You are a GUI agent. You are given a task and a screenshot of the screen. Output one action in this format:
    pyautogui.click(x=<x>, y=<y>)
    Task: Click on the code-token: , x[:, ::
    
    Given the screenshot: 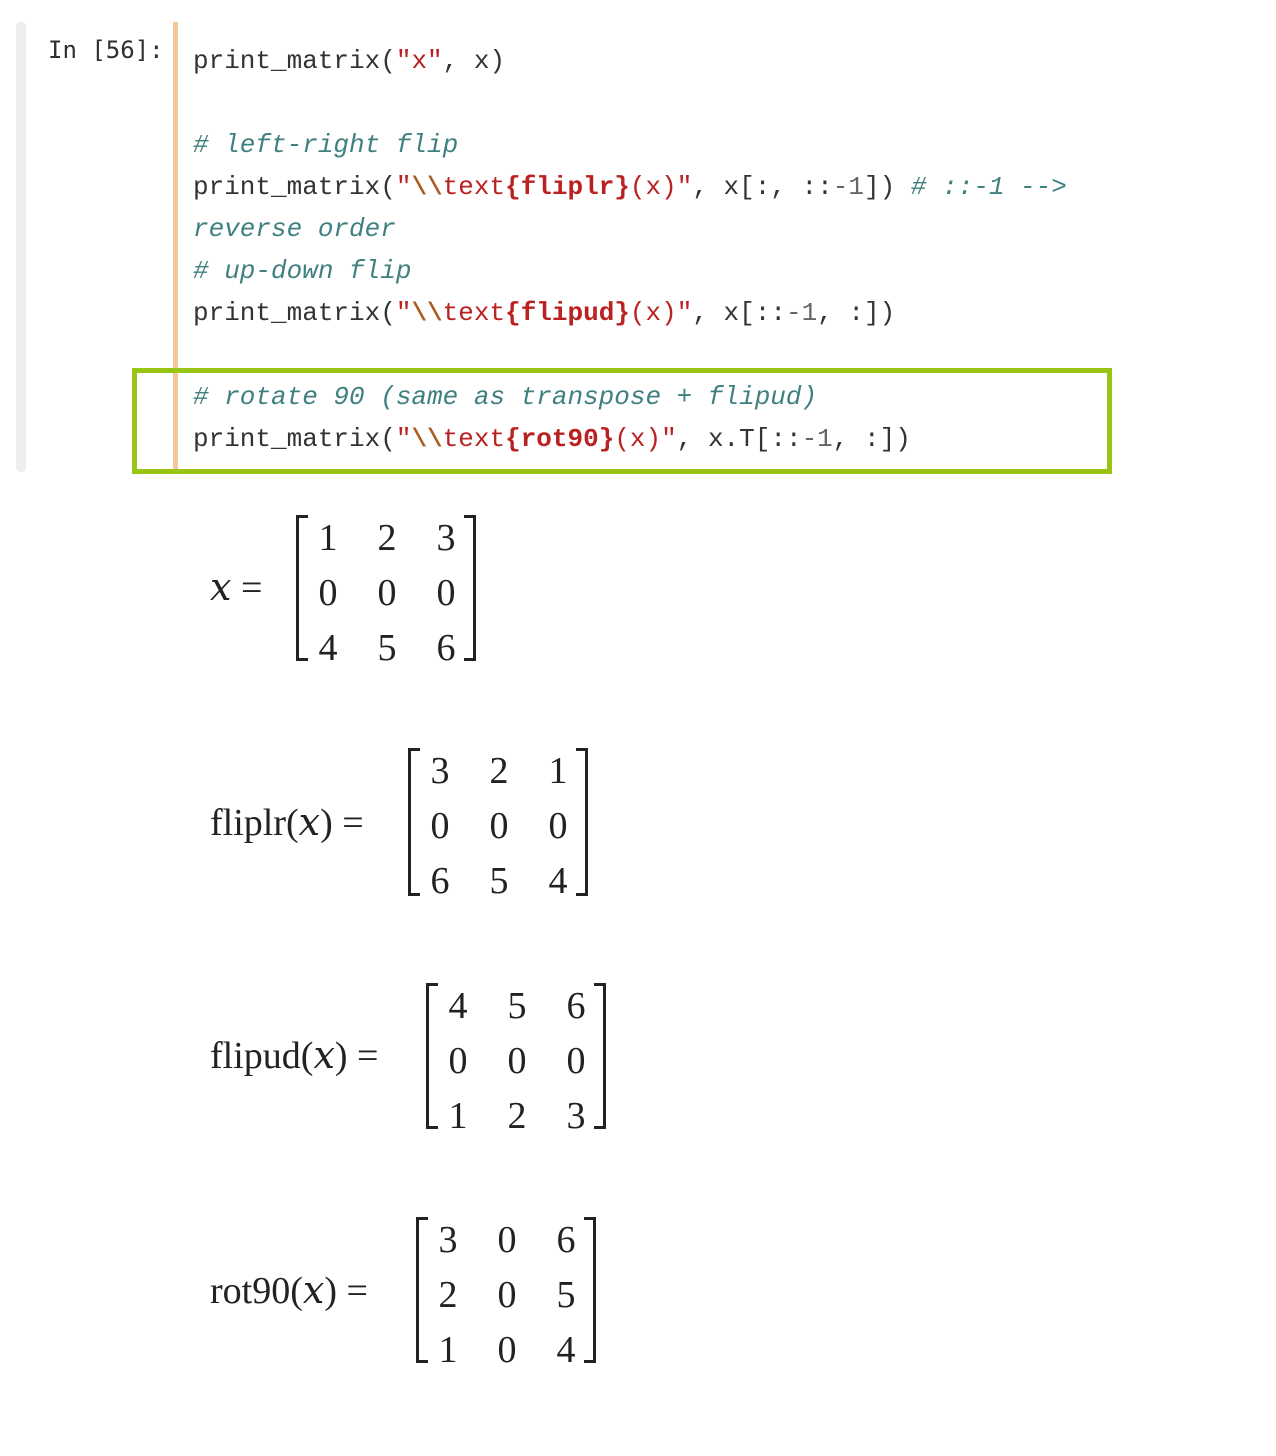 What is the action you would take?
    pyautogui.click(x=762, y=187)
    